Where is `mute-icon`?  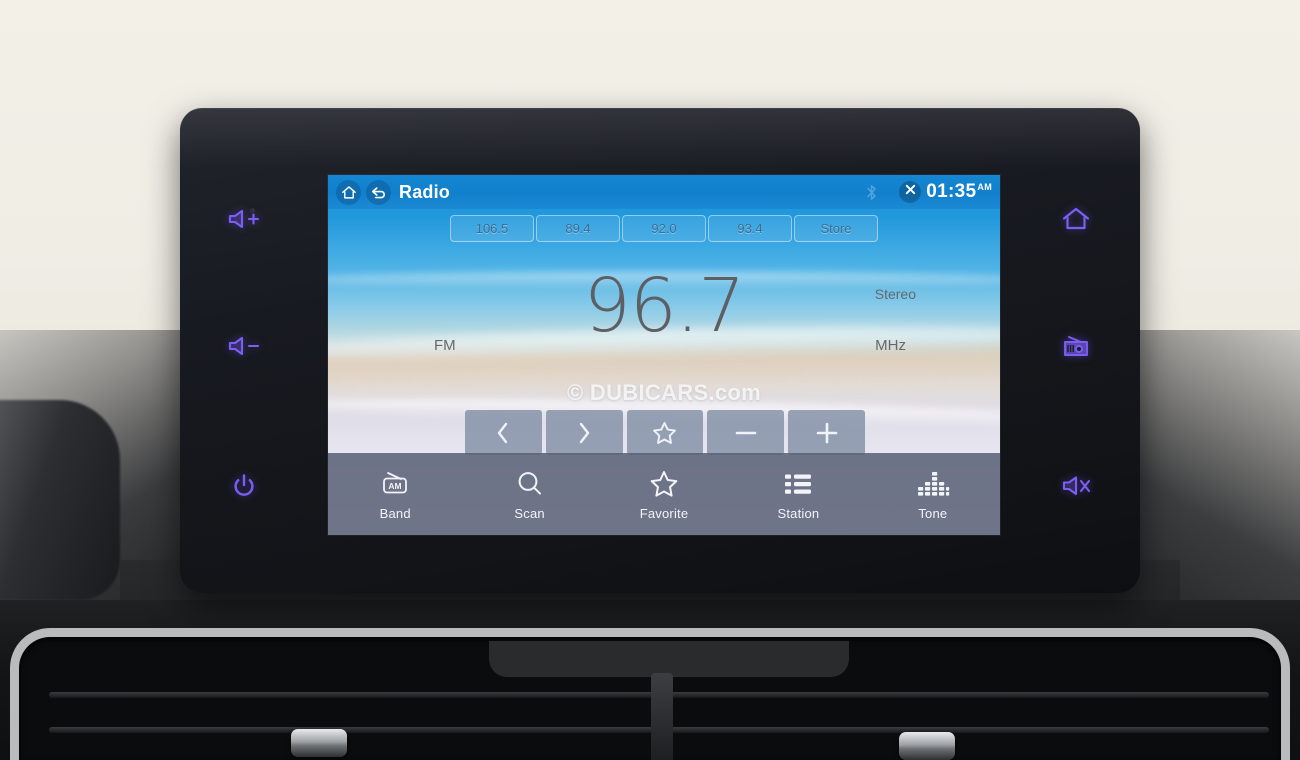 mute-icon is located at coordinates (1076, 486).